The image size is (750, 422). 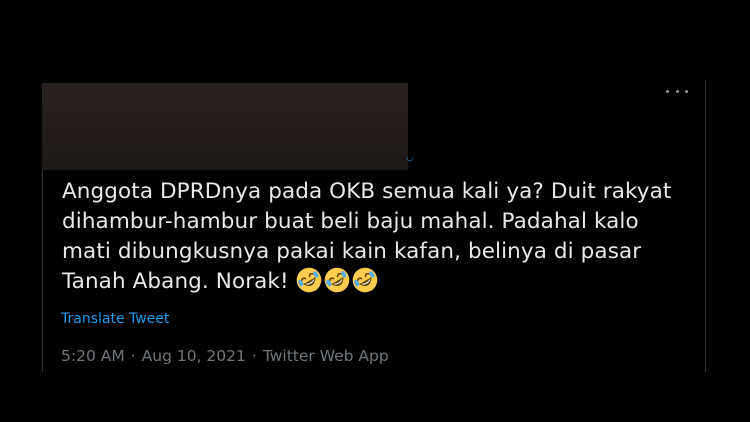 What do you see at coordinates (705, 226) in the screenshot?
I see `card-border-right` at bounding box center [705, 226].